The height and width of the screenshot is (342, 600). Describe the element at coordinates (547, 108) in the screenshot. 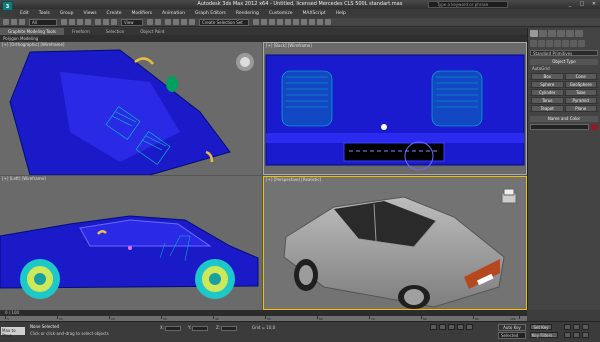

I see `teapot-button: Teapot` at that location.